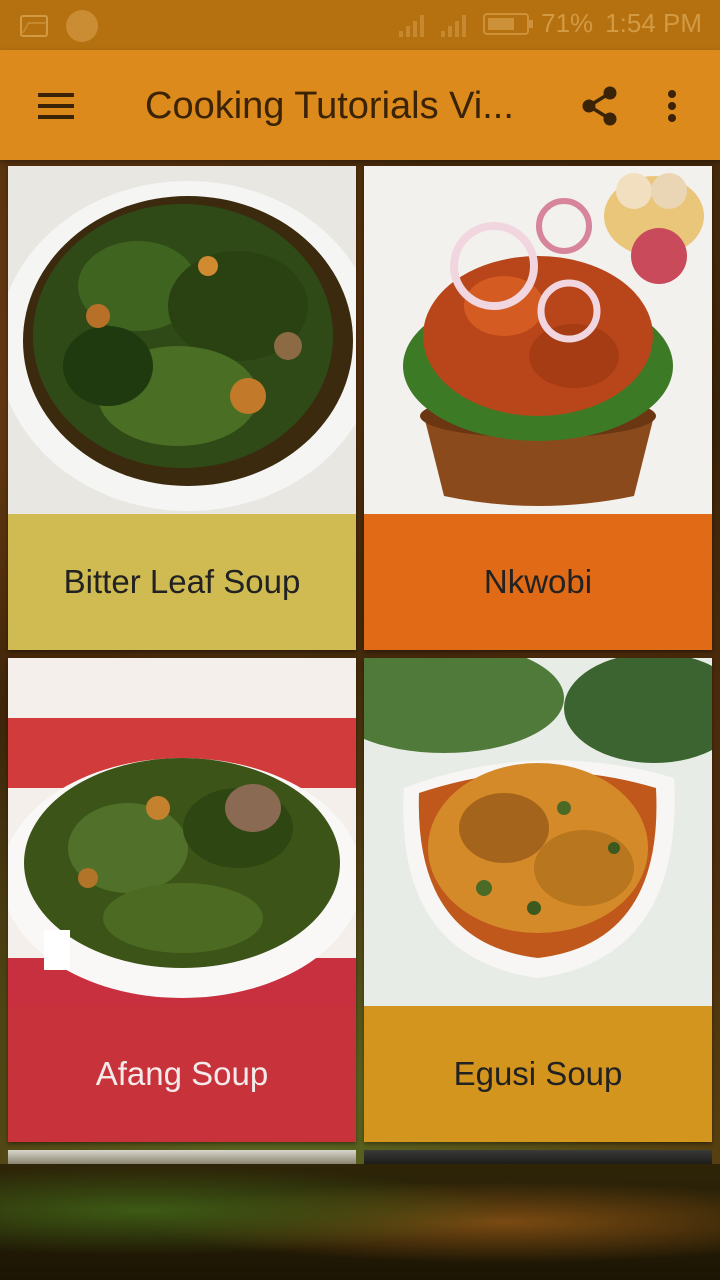 Image resolution: width=720 pixels, height=1280 pixels. What do you see at coordinates (360, 25) in the screenshot?
I see `status-bar: 71% 1:54 PM` at bounding box center [360, 25].